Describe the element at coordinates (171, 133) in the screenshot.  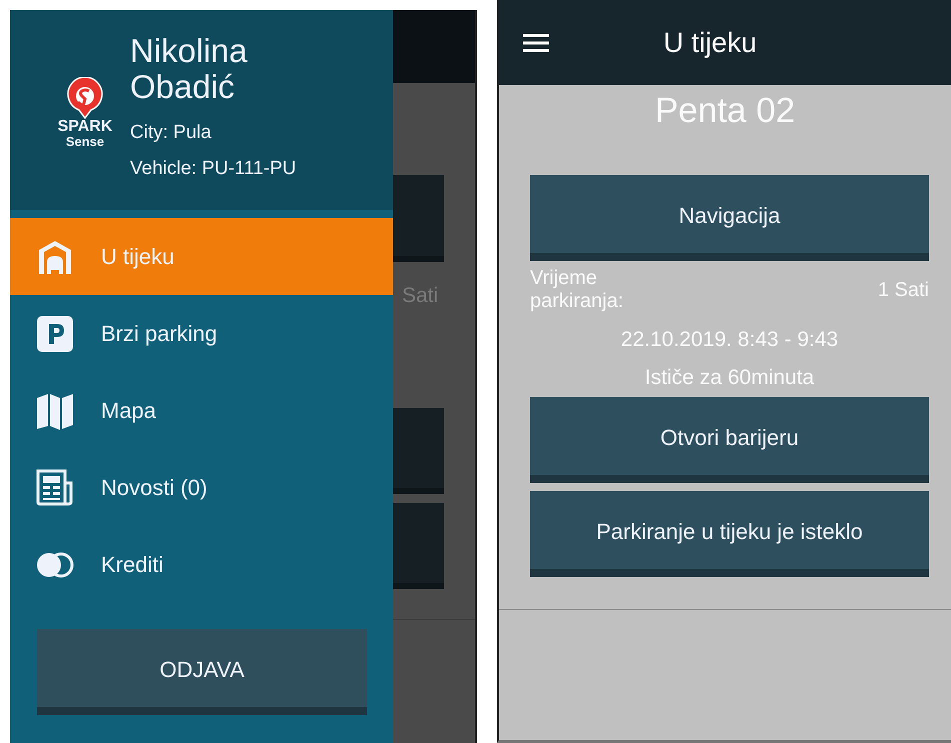
I see `user-city: City: Pula` at that location.